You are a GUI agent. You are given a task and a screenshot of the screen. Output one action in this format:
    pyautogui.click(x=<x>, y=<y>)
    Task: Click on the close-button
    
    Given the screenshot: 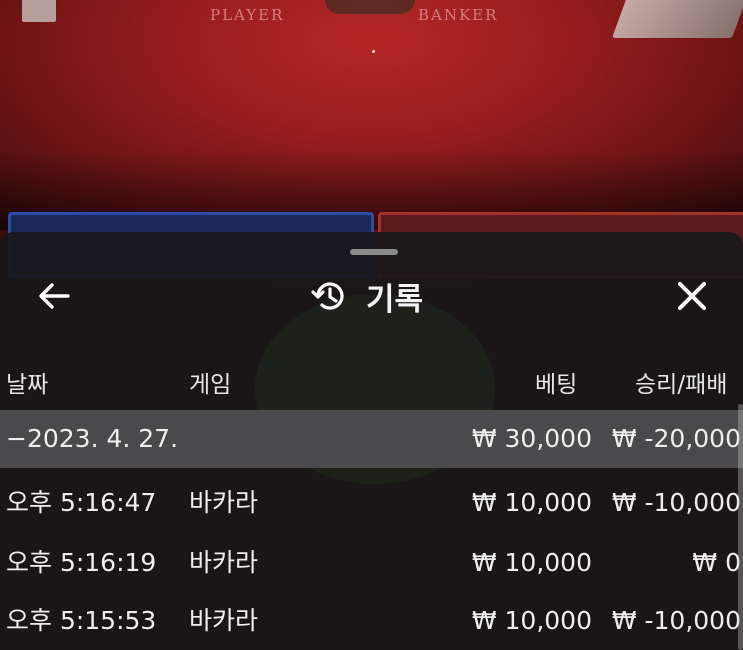 What is the action you would take?
    pyautogui.click(x=692, y=296)
    